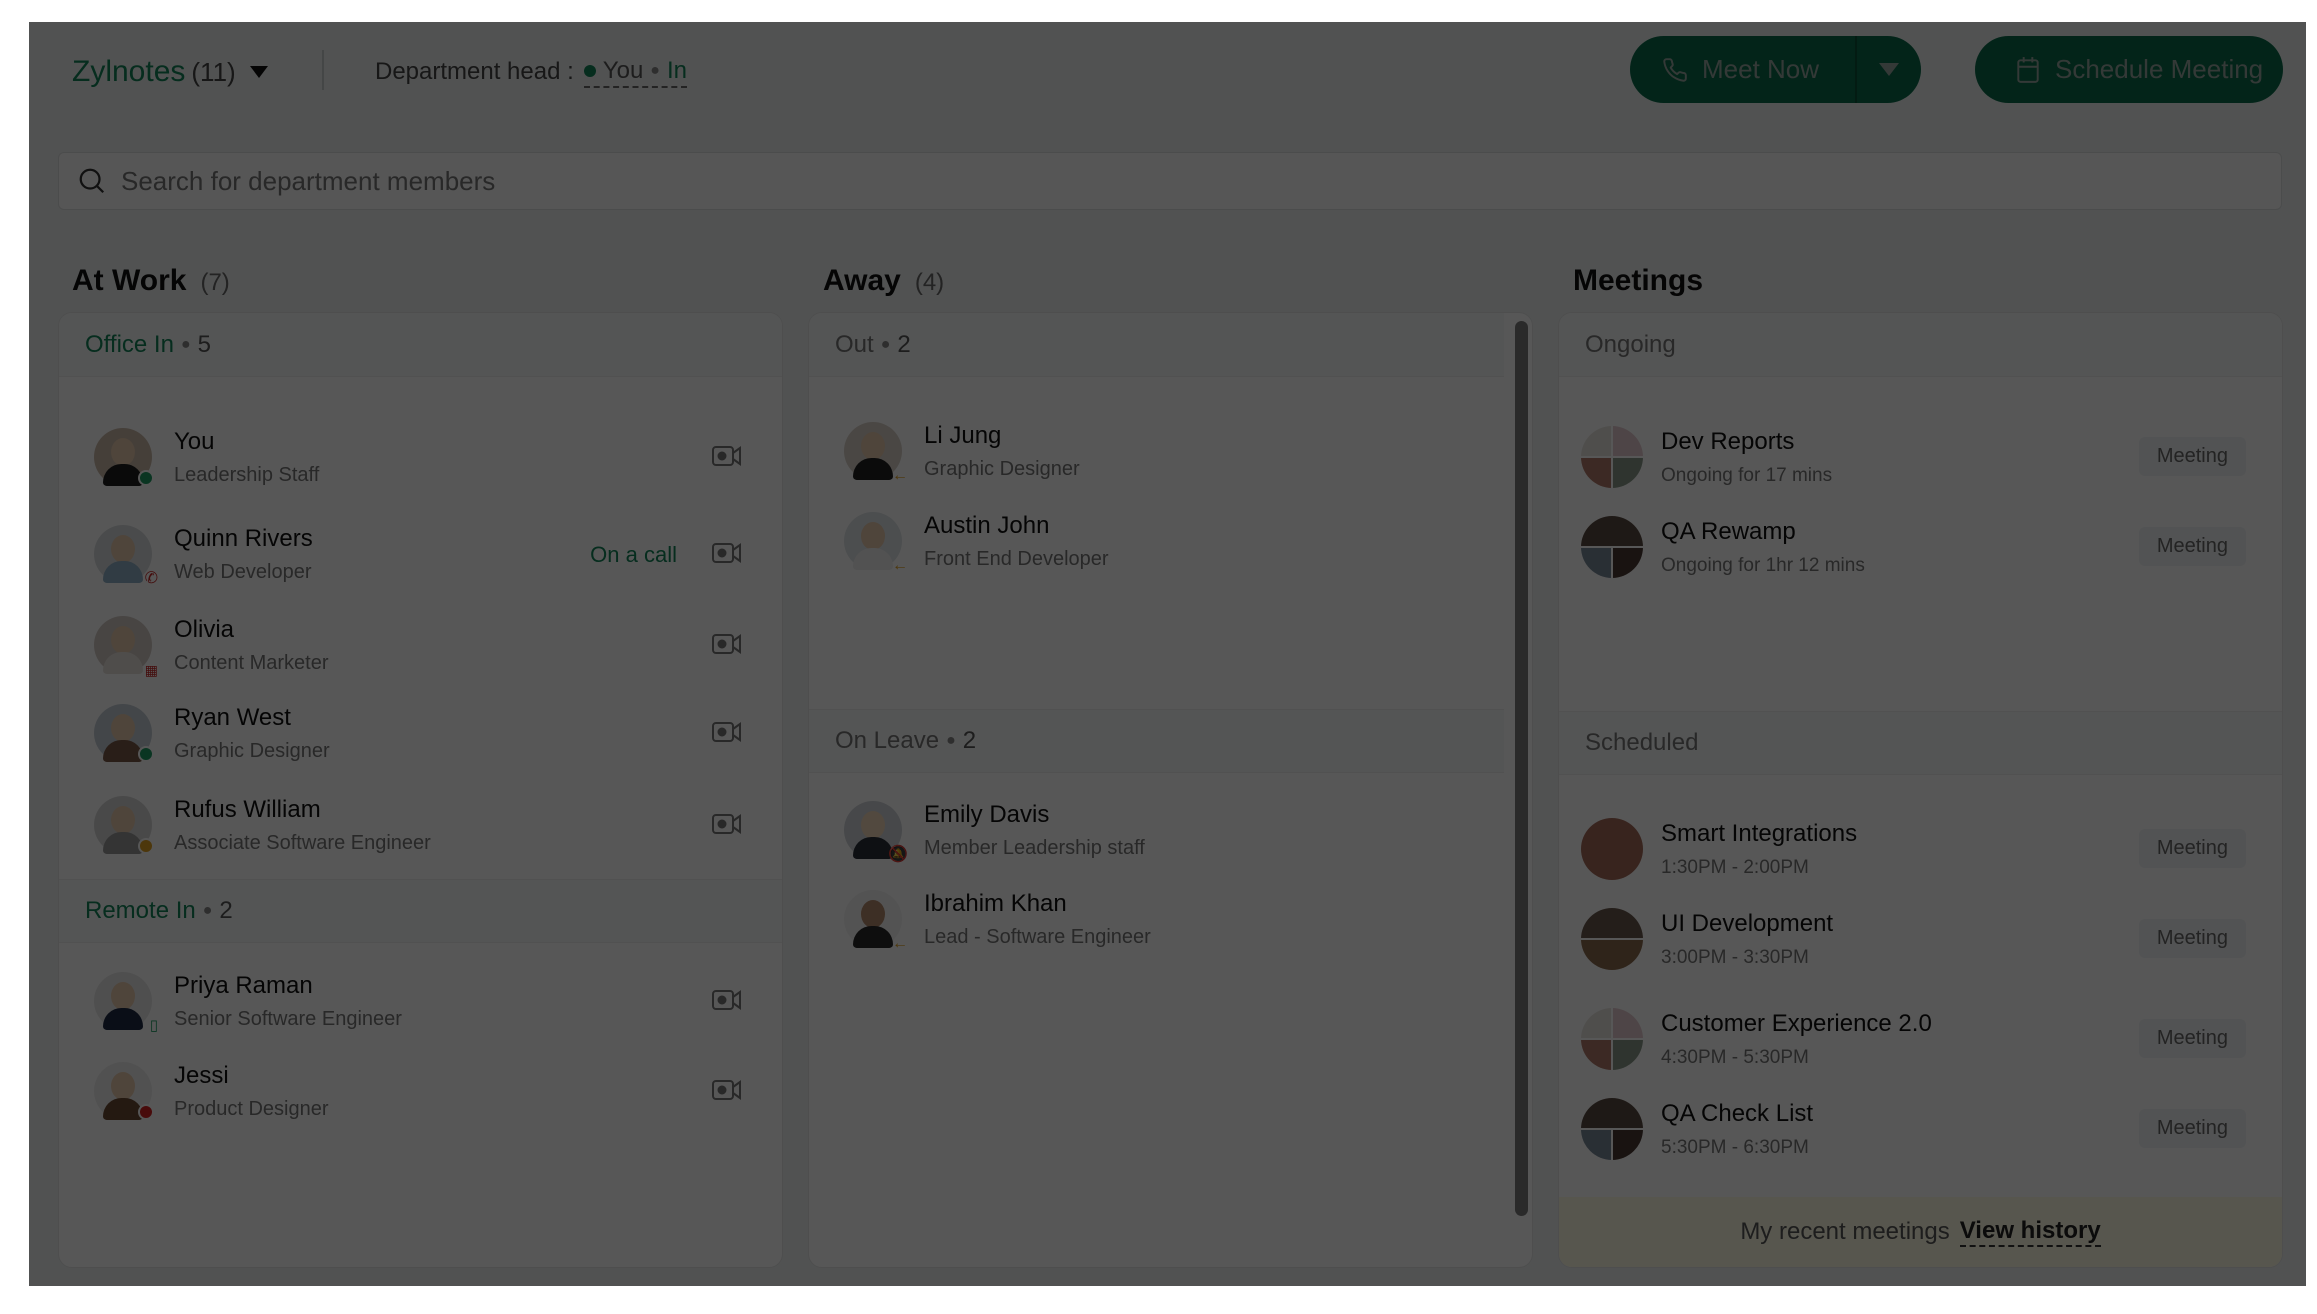 This screenshot has width=2317, height=1314. I want to click on meeting-title: QA Rewamp, so click(1728, 531).